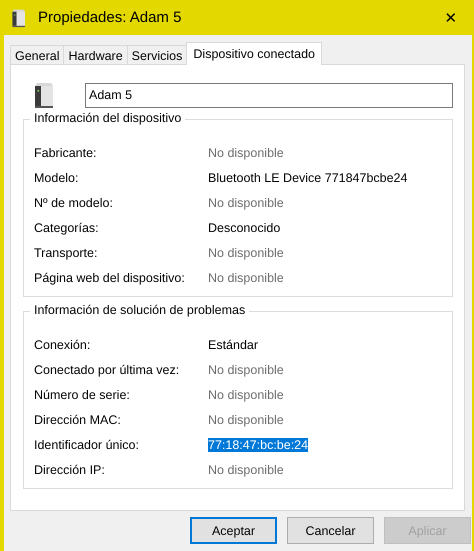  I want to click on dialog-button: Cancelar, so click(330, 530).